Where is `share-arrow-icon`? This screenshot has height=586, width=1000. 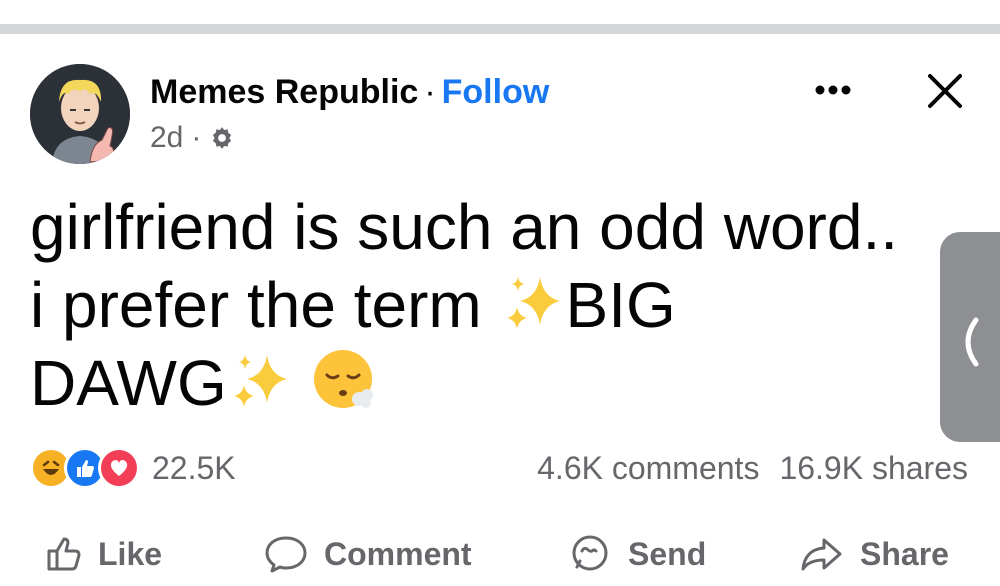 share-arrow-icon is located at coordinates (821, 554).